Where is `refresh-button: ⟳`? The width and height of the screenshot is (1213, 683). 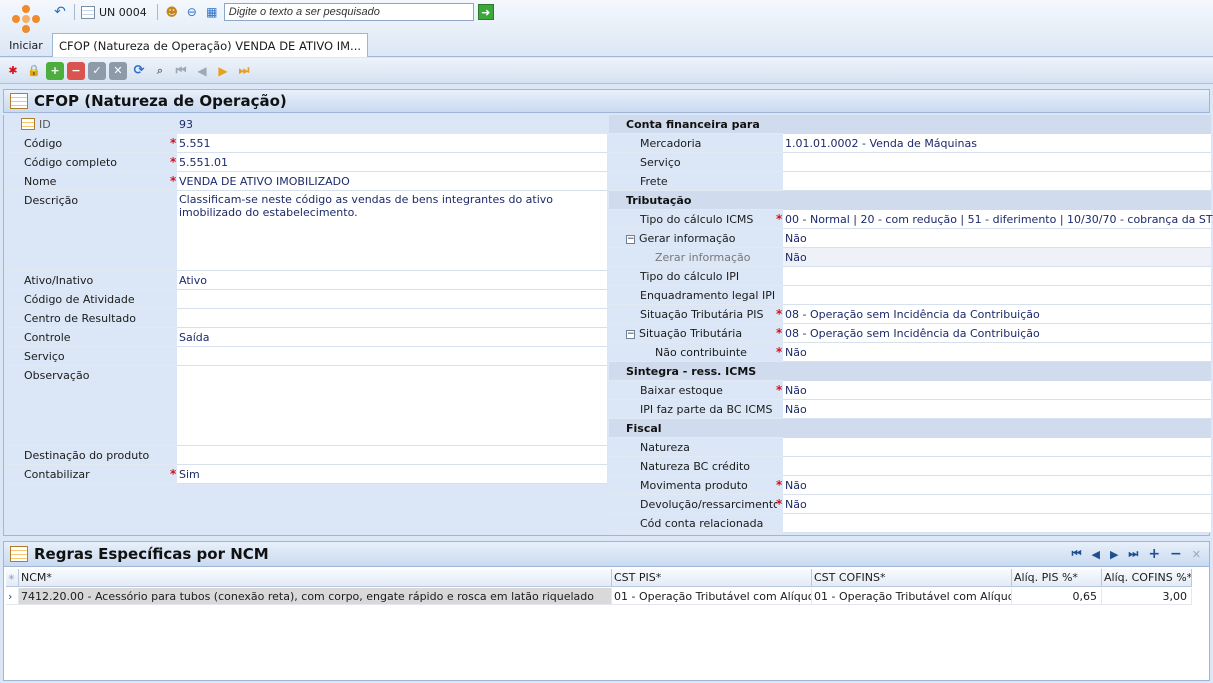
refresh-button: ⟳ is located at coordinates (139, 71).